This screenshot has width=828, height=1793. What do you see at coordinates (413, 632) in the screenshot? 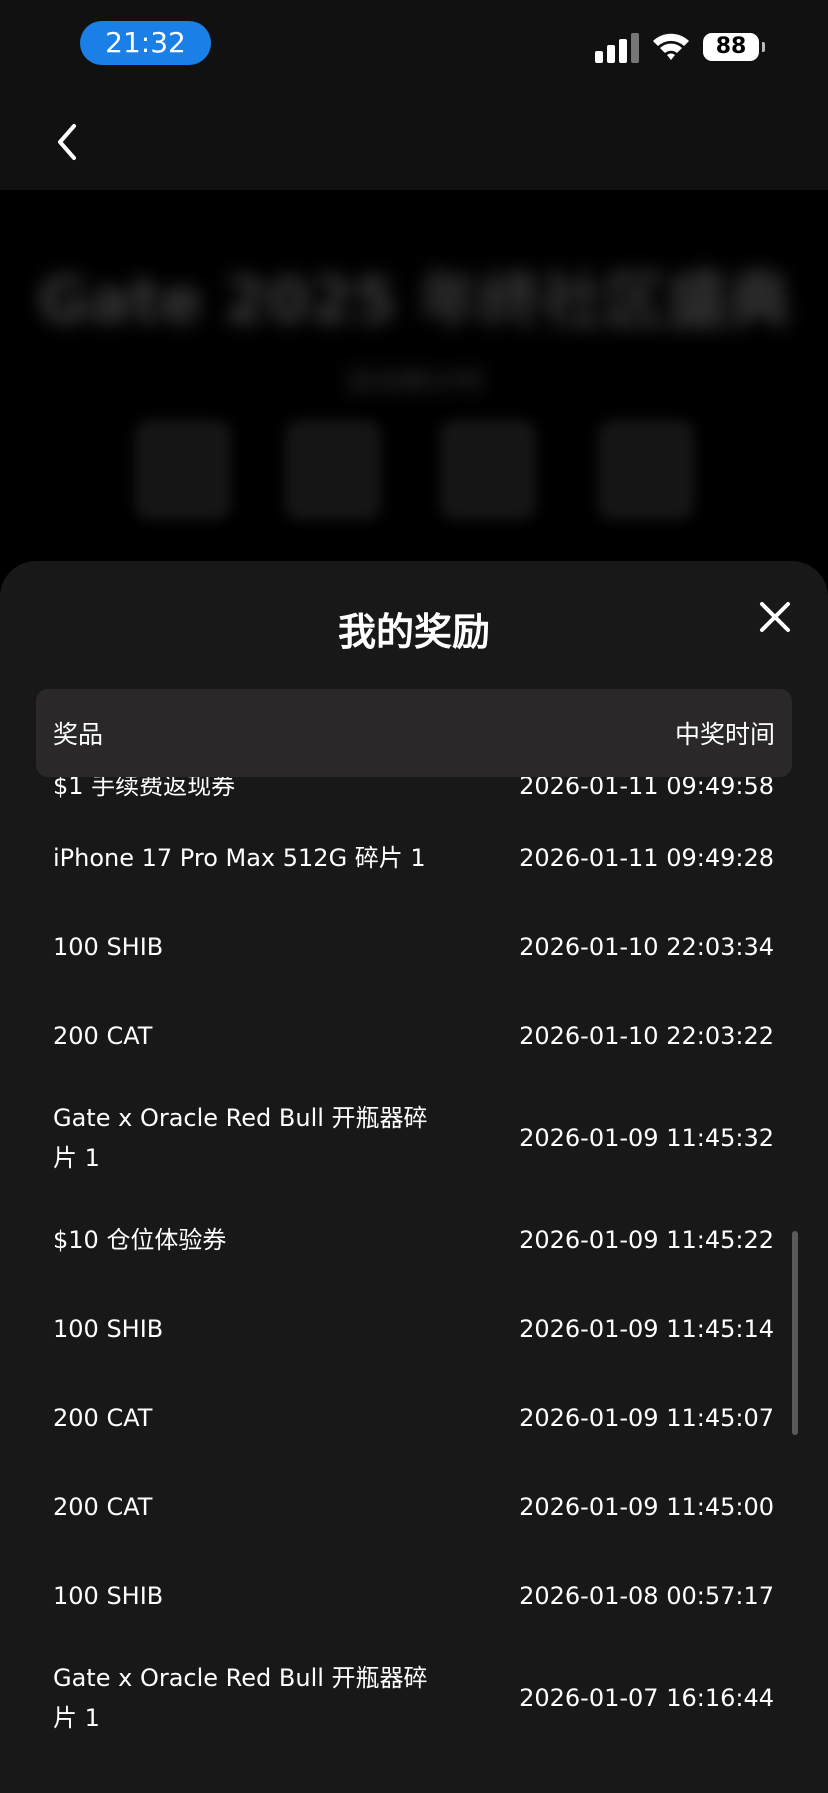
I see `sheet-title: 我的奖励` at bounding box center [413, 632].